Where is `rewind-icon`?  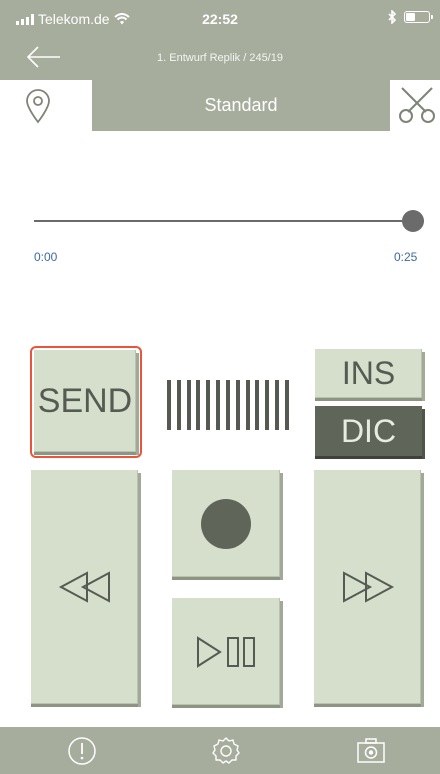
rewind-icon is located at coordinates (84, 587).